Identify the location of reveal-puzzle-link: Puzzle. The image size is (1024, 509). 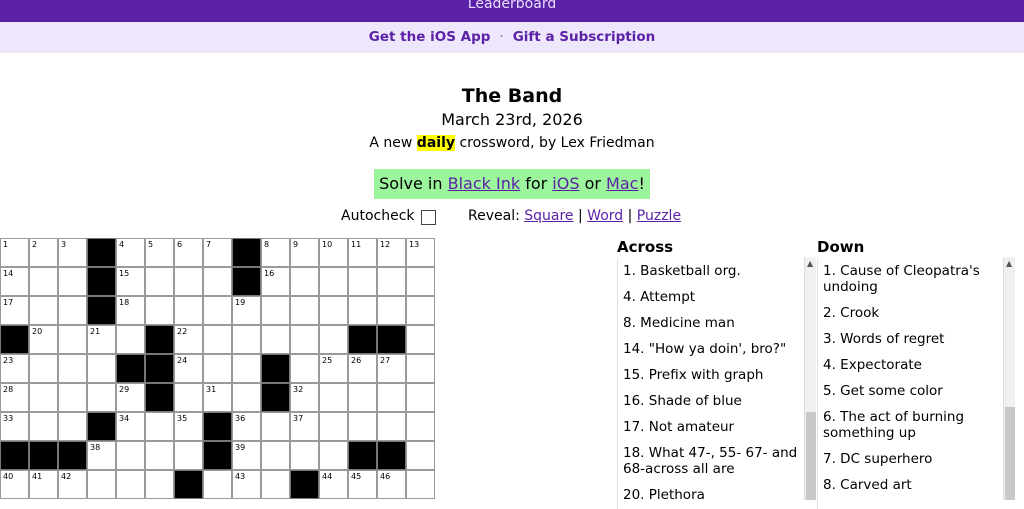
(659, 216).